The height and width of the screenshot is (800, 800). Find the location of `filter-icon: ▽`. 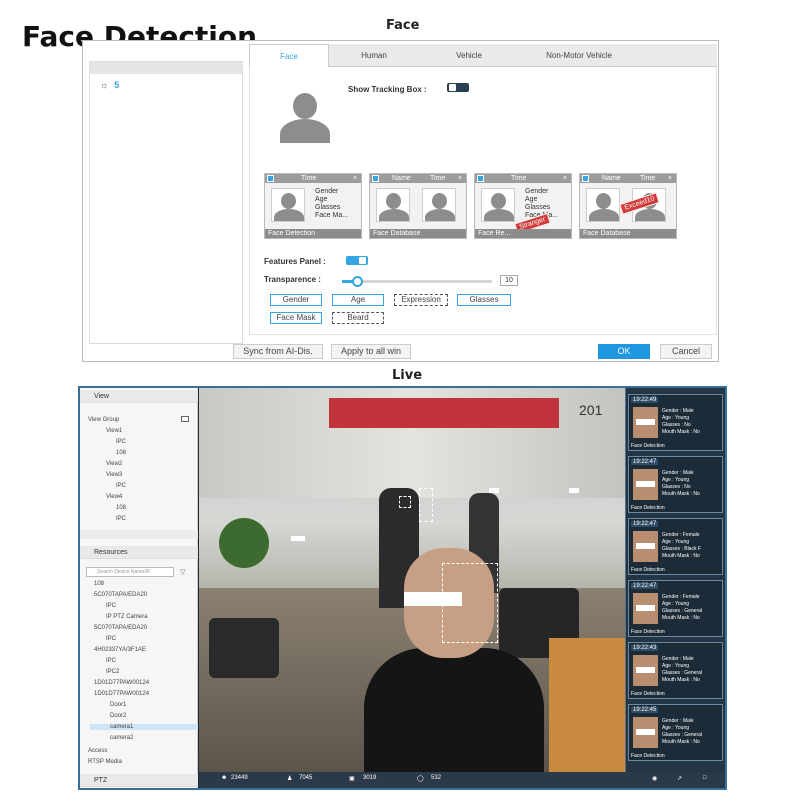

filter-icon: ▽ is located at coordinates (182, 572).